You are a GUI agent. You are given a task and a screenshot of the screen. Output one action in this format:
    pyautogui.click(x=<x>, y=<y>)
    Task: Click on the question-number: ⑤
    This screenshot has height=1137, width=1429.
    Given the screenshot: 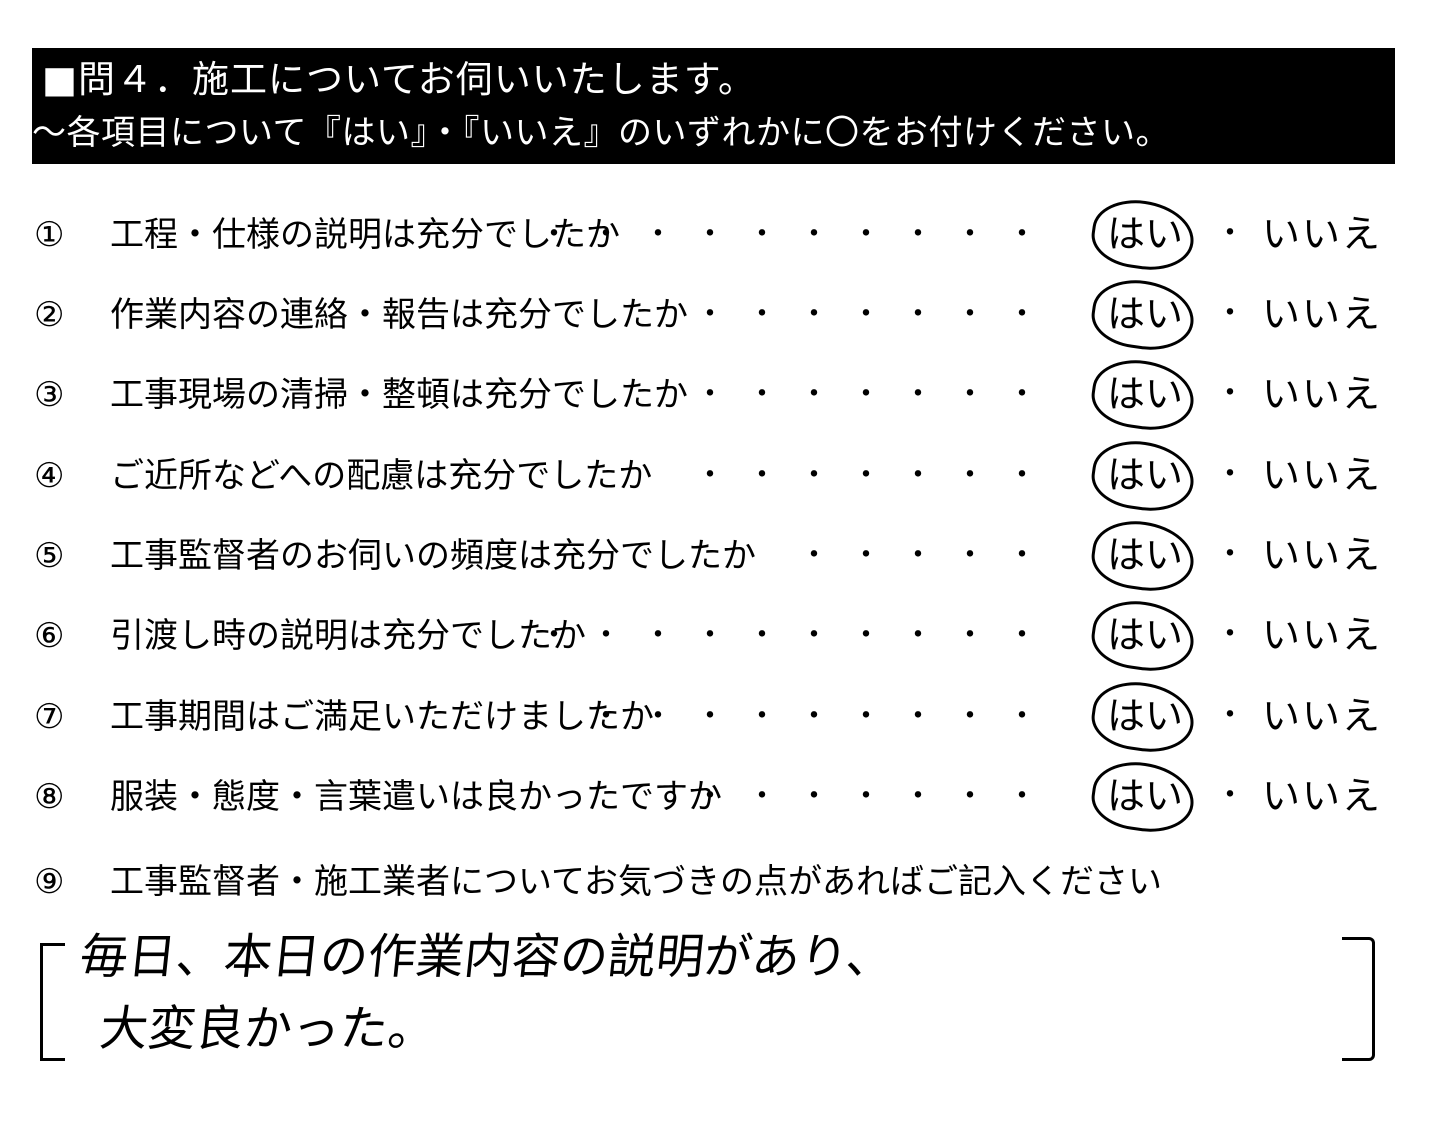 What is the action you would take?
    pyautogui.click(x=49, y=556)
    